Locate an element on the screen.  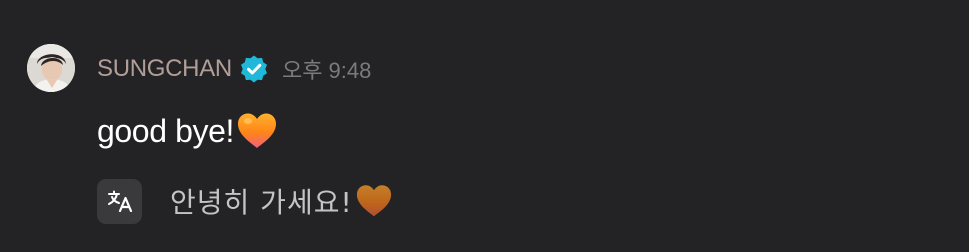
translate-icon is located at coordinates (119, 201).